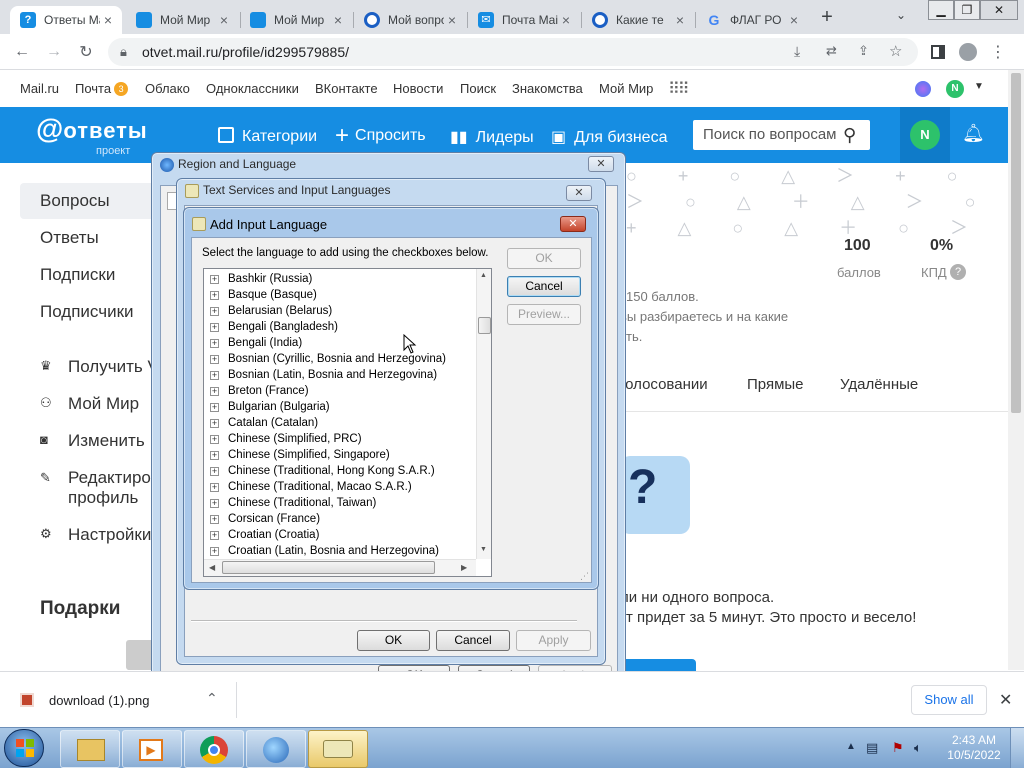 Image resolution: width=1024 pixels, height=768 pixels. Describe the element at coordinates (338, 749) in the screenshot. I see `taskbar-text-services` at that location.